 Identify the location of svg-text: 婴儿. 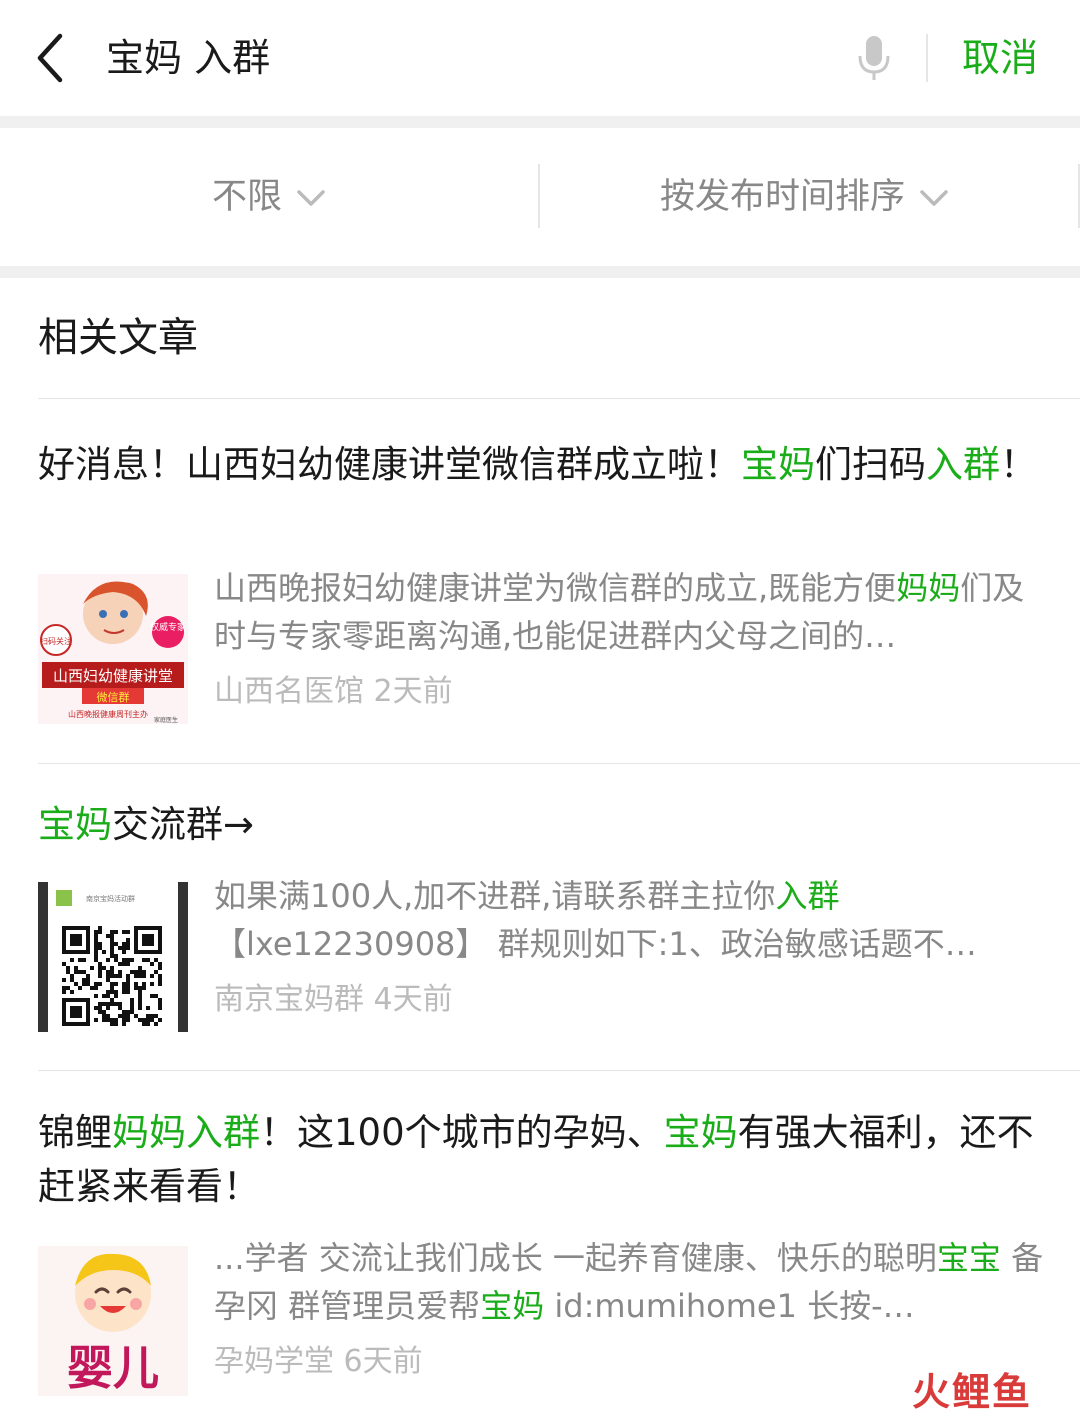
(113, 1368).